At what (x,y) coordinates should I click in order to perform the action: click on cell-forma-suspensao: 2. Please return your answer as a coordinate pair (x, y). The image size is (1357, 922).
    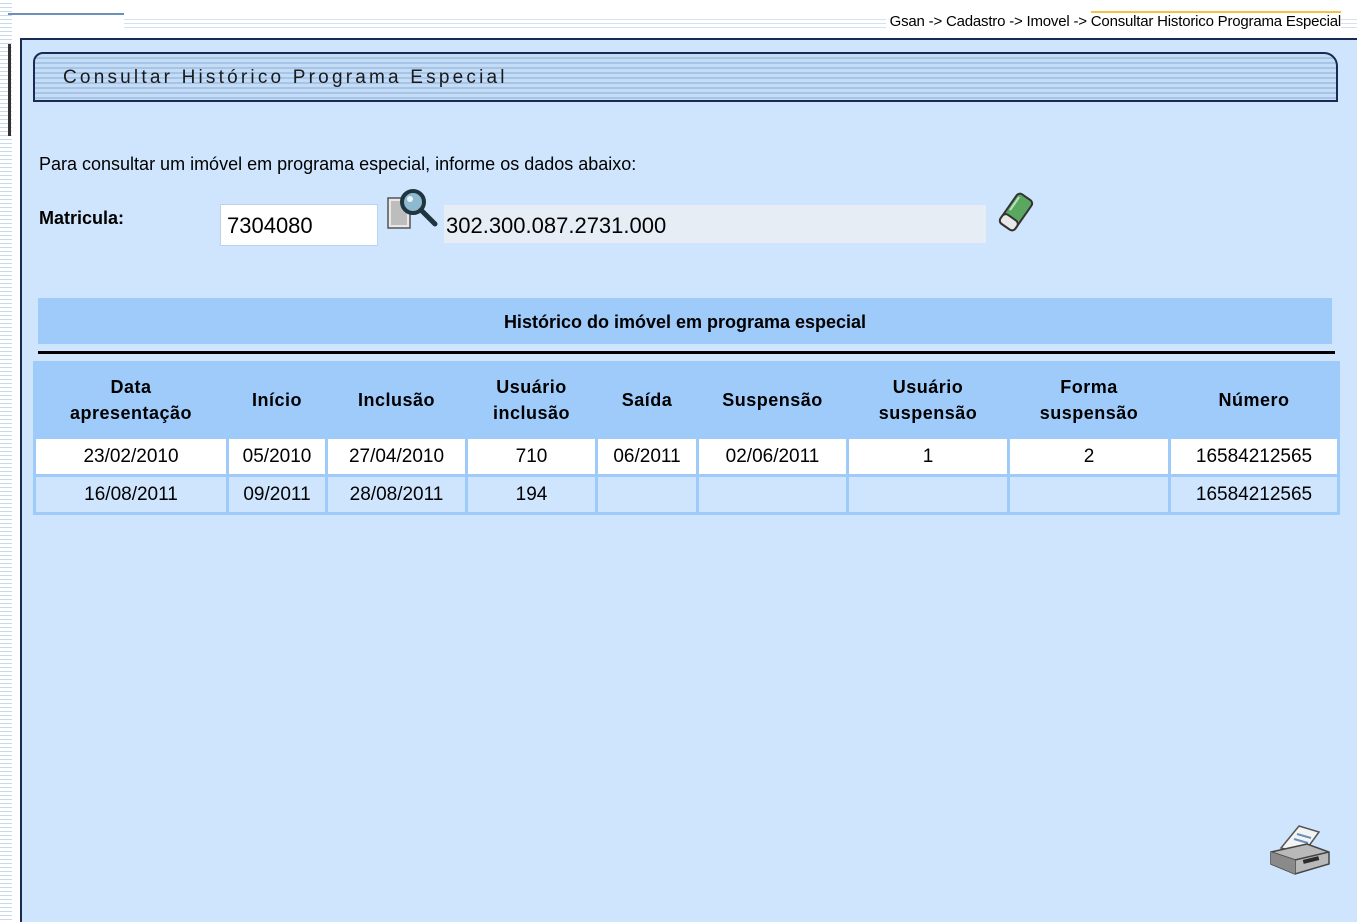
    Looking at the image, I should click on (1089, 456).